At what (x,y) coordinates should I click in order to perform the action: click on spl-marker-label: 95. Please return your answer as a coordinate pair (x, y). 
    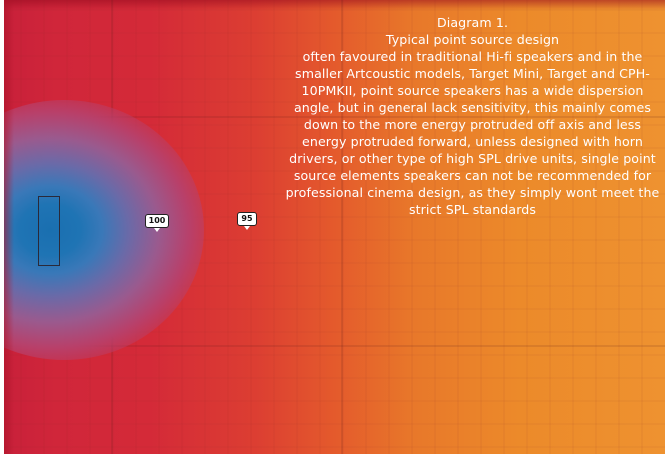
    Looking at the image, I should click on (247, 219).